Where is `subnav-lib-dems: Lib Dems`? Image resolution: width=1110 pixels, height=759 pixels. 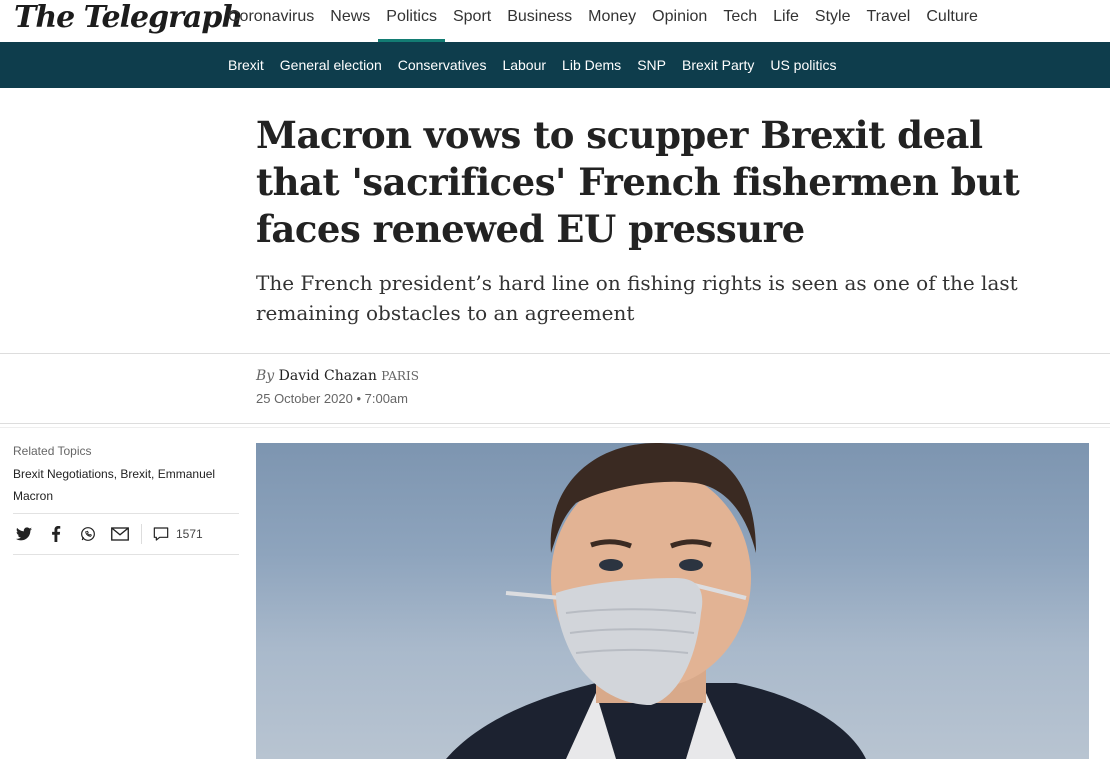
subnav-lib-dems: Lib Dems is located at coordinates (591, 65).